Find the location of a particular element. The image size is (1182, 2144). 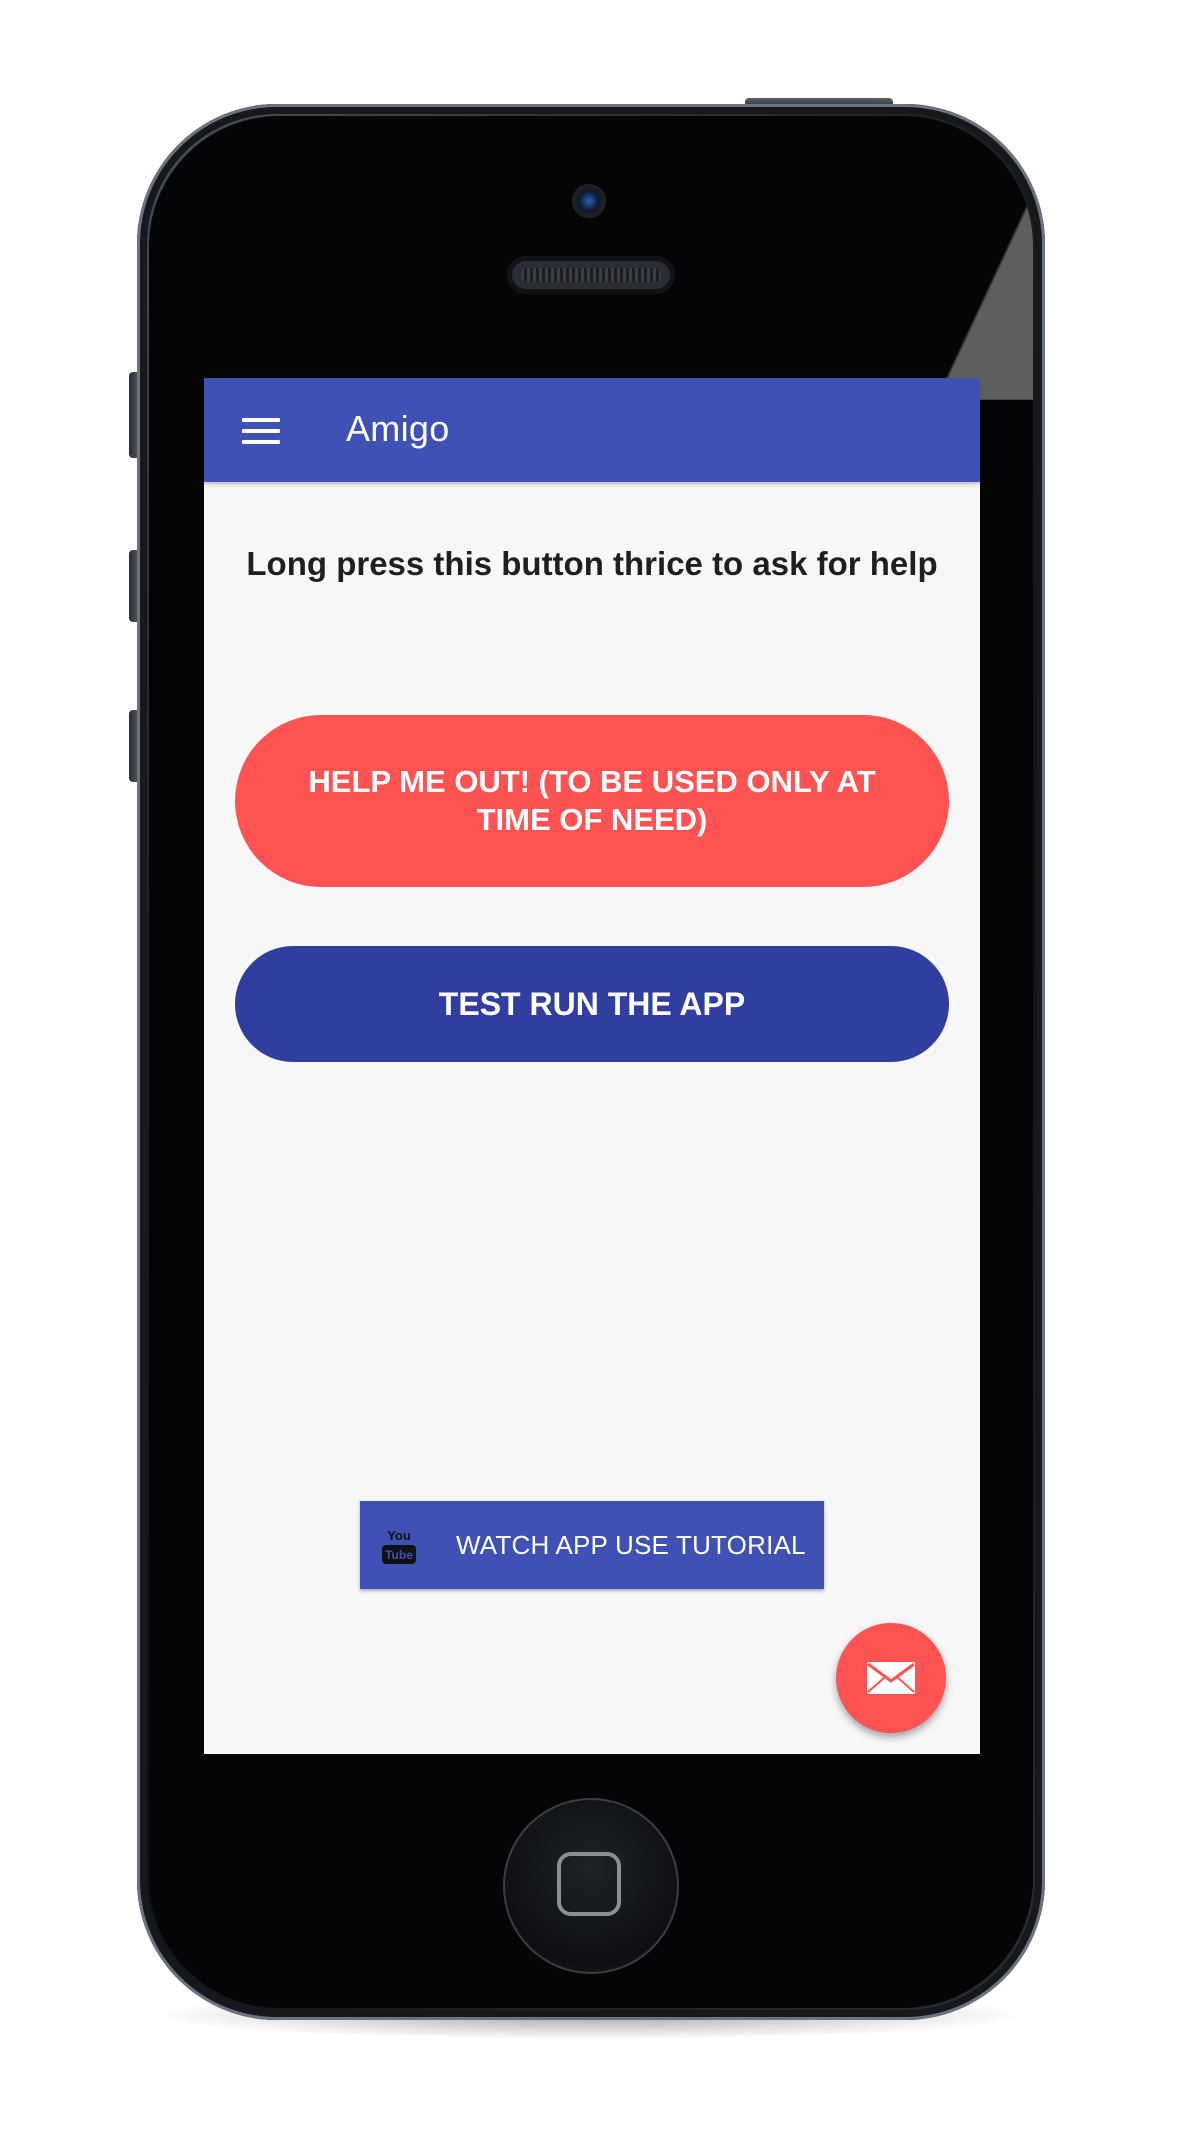

test-button-label: TEST RUN THE APP is located at coordinates (592, 1003).